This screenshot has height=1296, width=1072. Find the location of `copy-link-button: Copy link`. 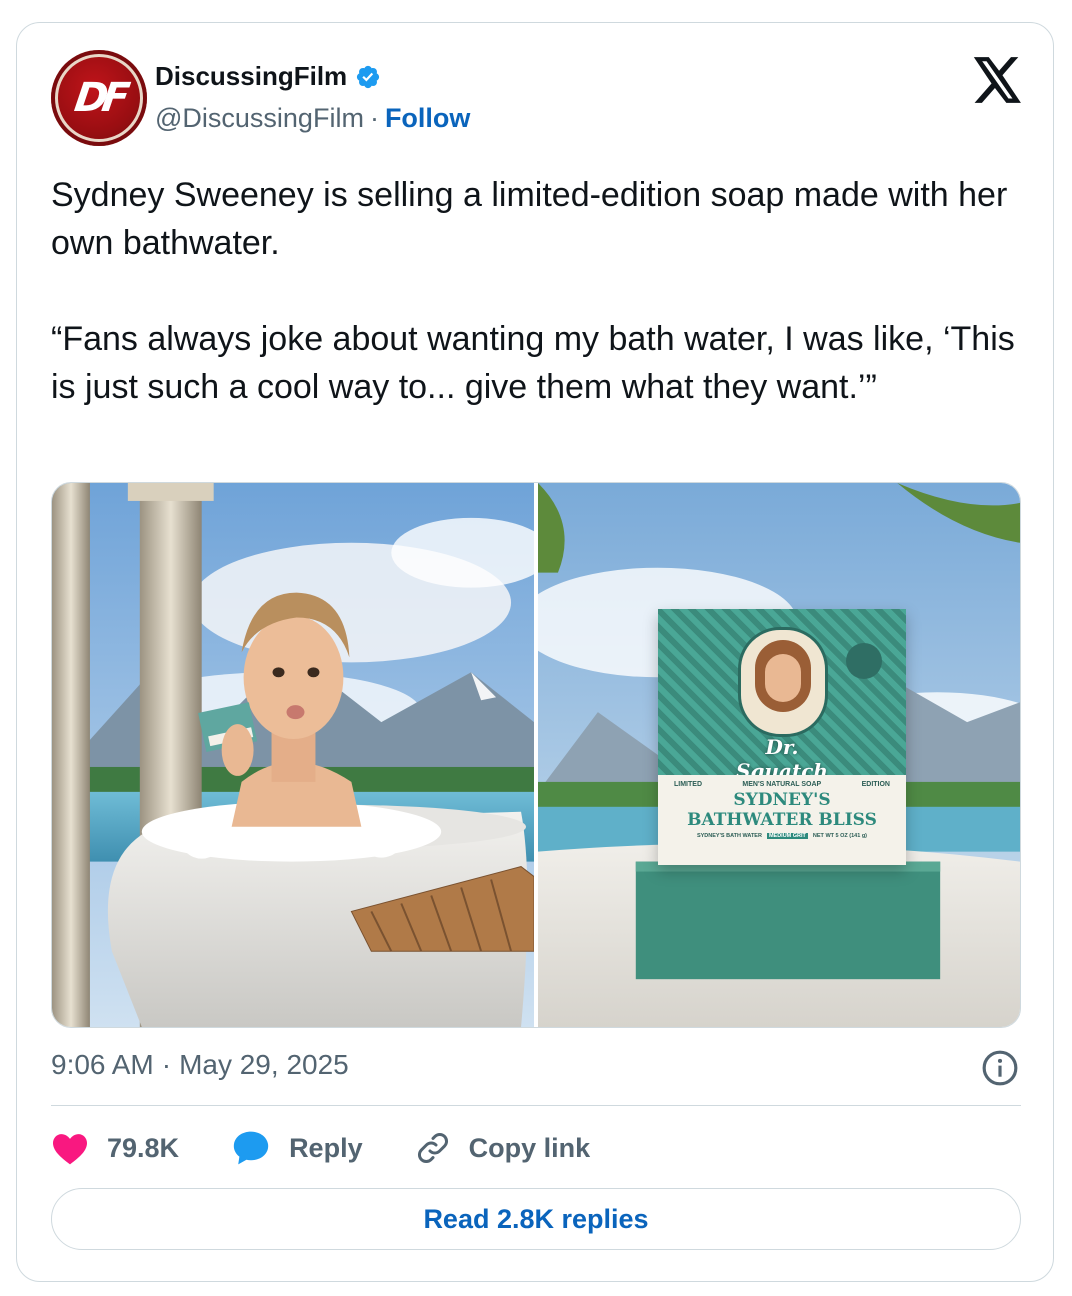

copy-link-button: Copy link is located at coordinates (503, 1148).